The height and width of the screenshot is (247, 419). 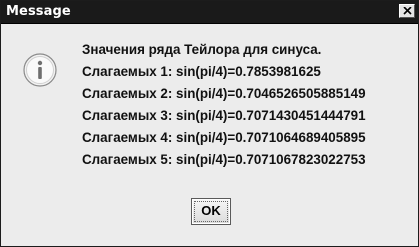 I want to click on close-icon, so click(x=407, y=11).